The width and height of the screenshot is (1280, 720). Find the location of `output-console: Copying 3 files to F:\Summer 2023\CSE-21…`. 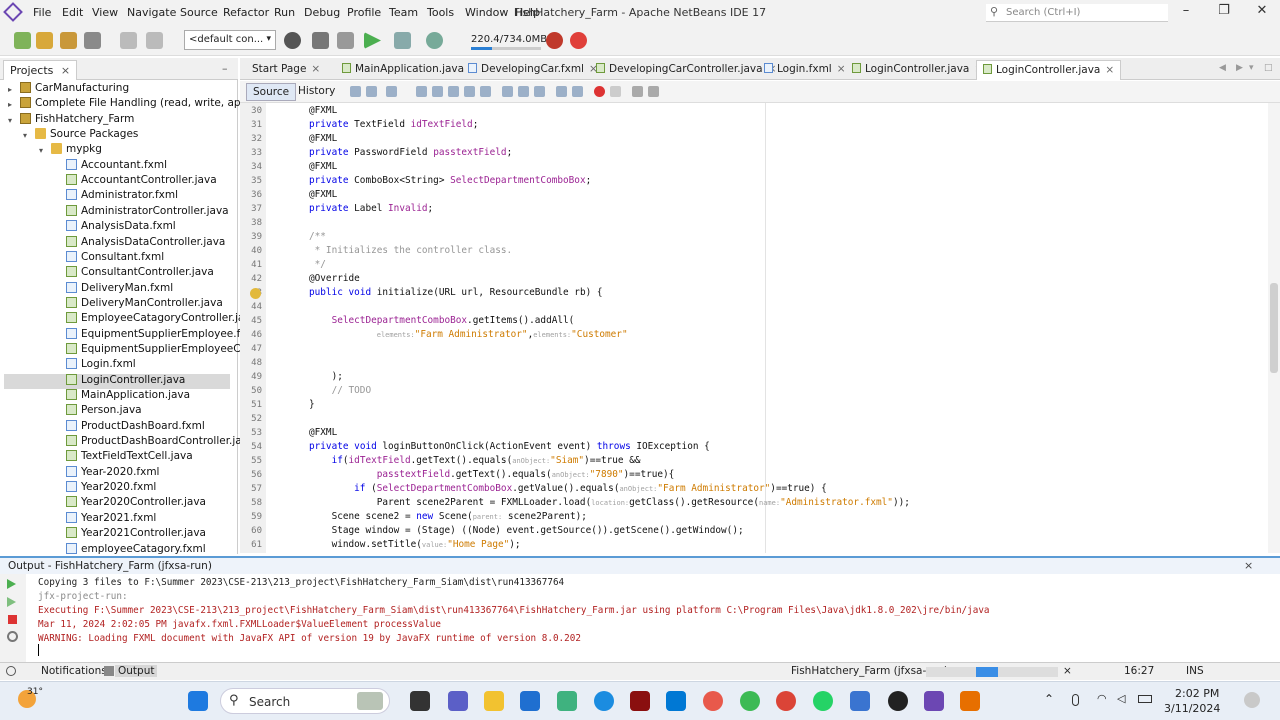

output-console: Copying 3 files to F:\Summer 2023\CSE-21… is located at coordinates (640, 618).